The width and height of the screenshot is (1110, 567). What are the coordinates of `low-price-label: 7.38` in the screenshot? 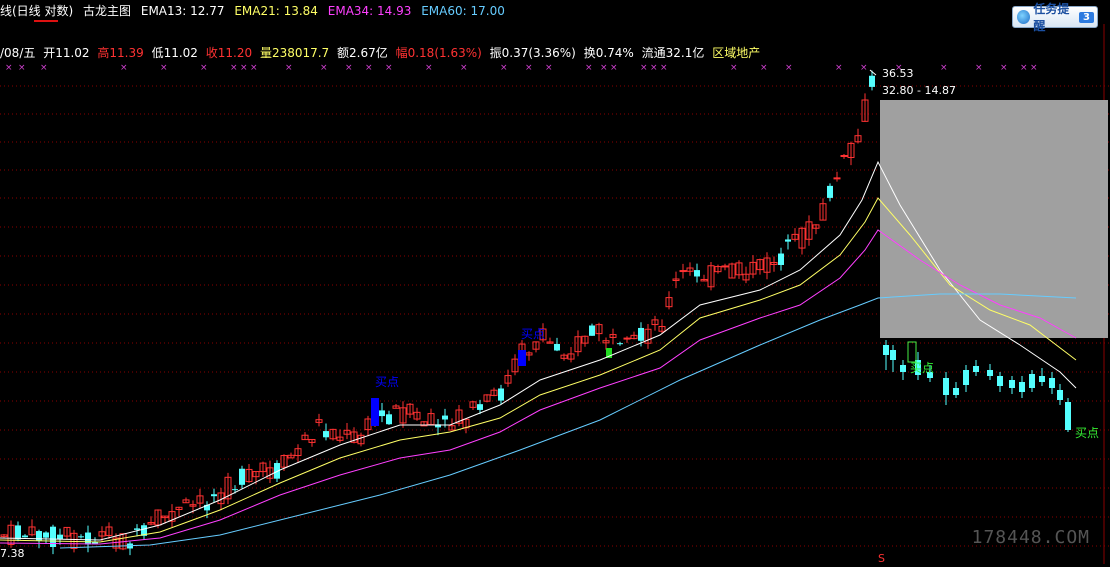 It's located at (12, 553).